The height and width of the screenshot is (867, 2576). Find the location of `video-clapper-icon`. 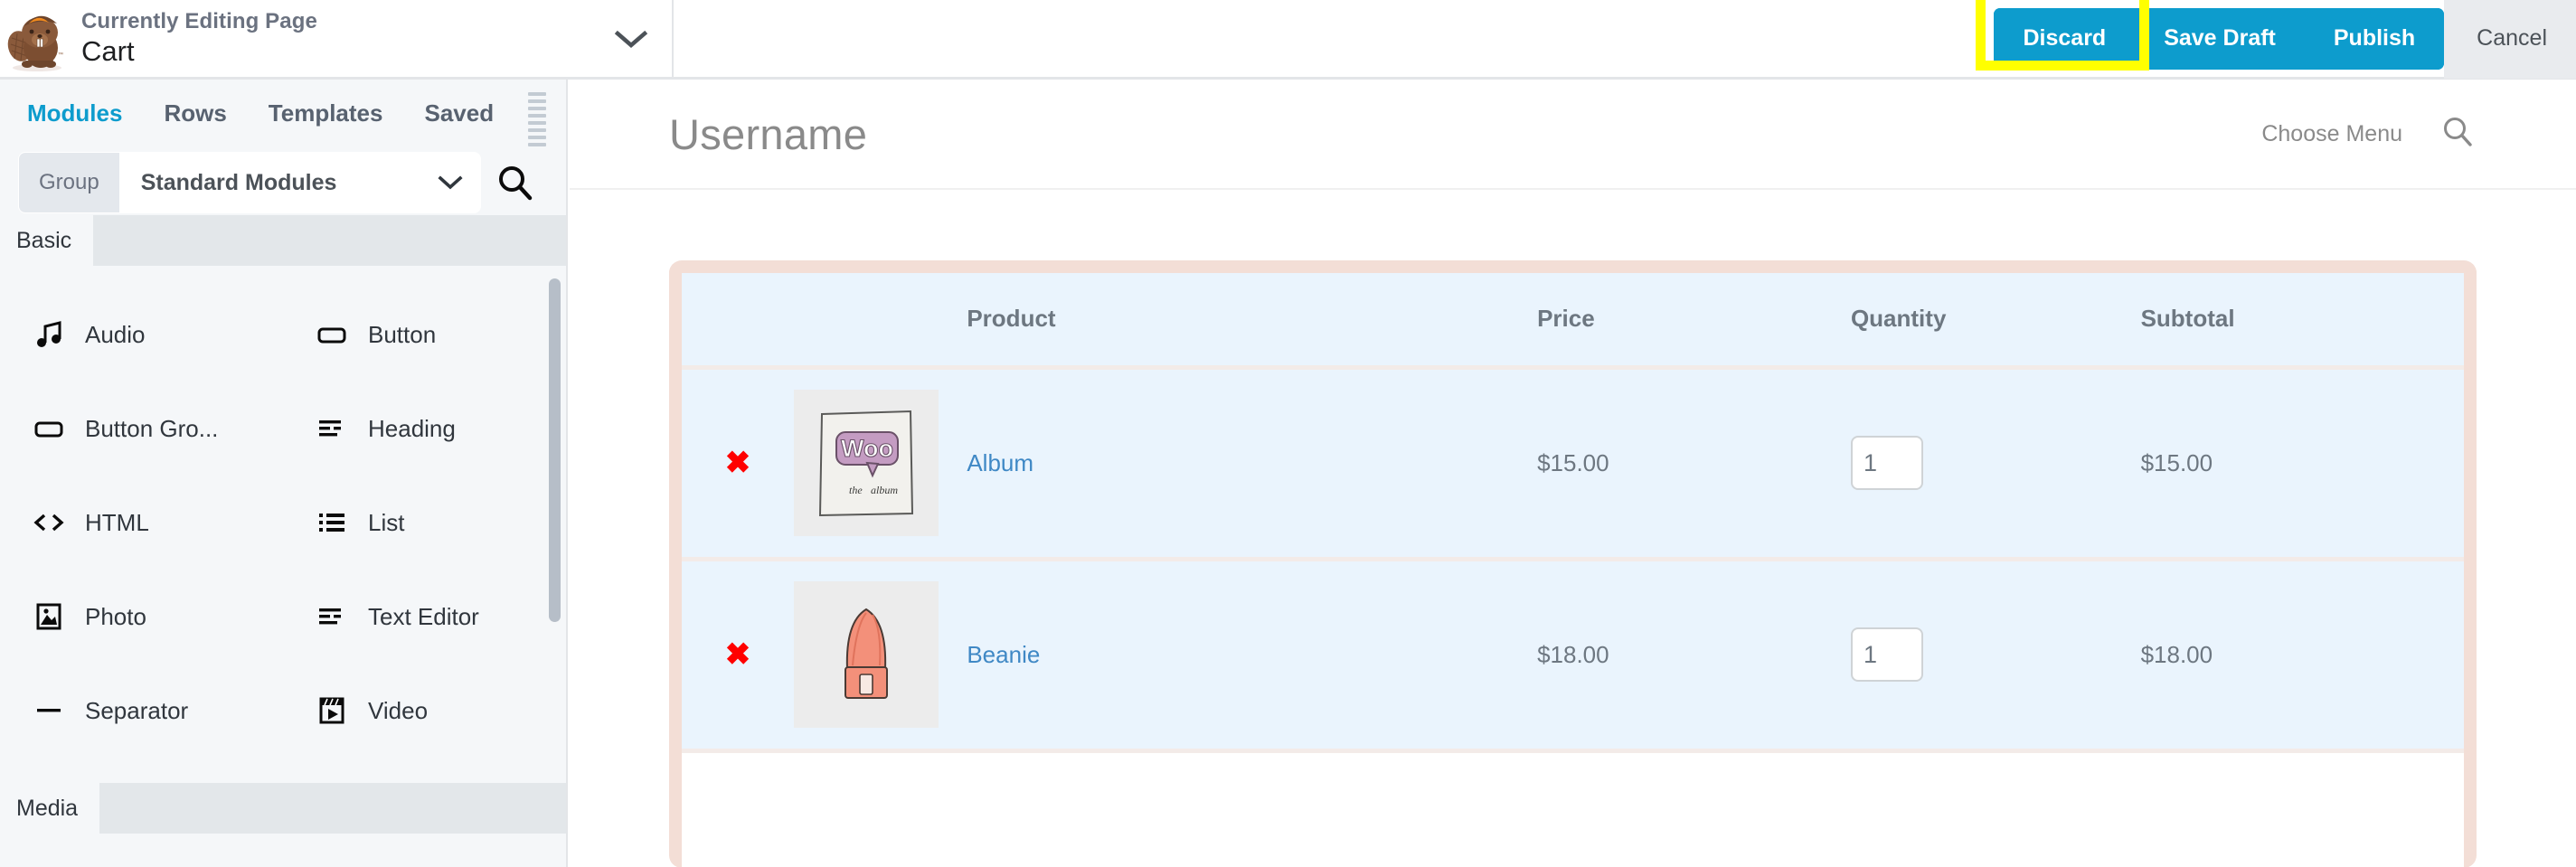

video-clapper-icon is located at coordinates (332, 710).